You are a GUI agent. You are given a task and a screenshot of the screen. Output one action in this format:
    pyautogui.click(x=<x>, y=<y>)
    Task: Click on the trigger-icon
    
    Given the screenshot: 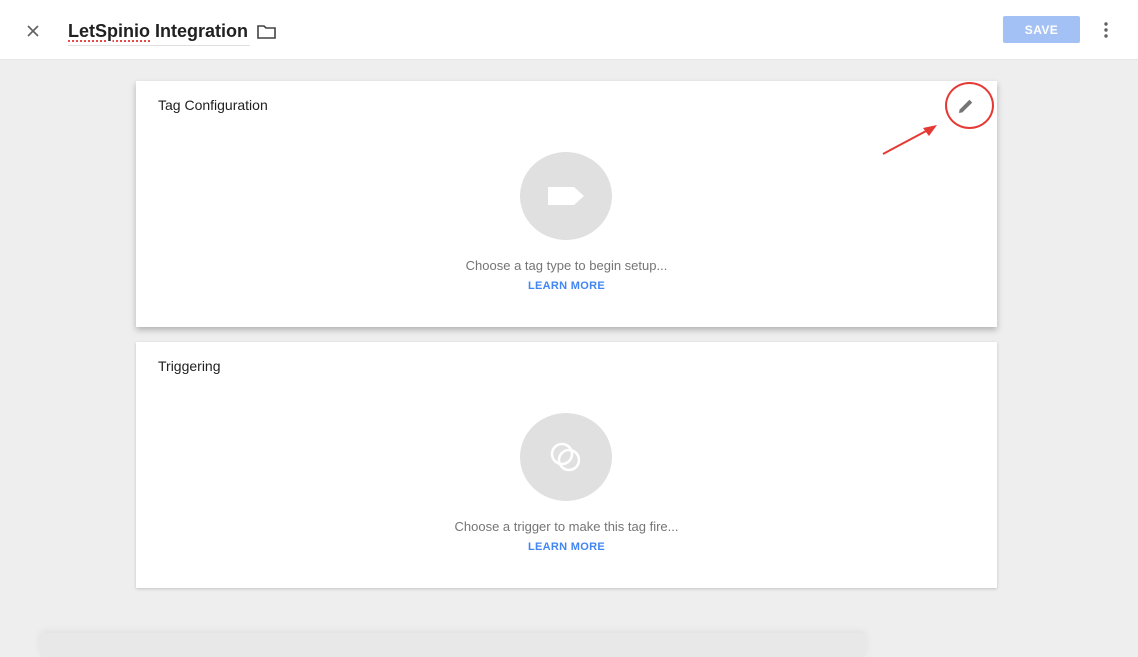 What is the action you would take?
    pyautogui.click(x=565, y=457)
    